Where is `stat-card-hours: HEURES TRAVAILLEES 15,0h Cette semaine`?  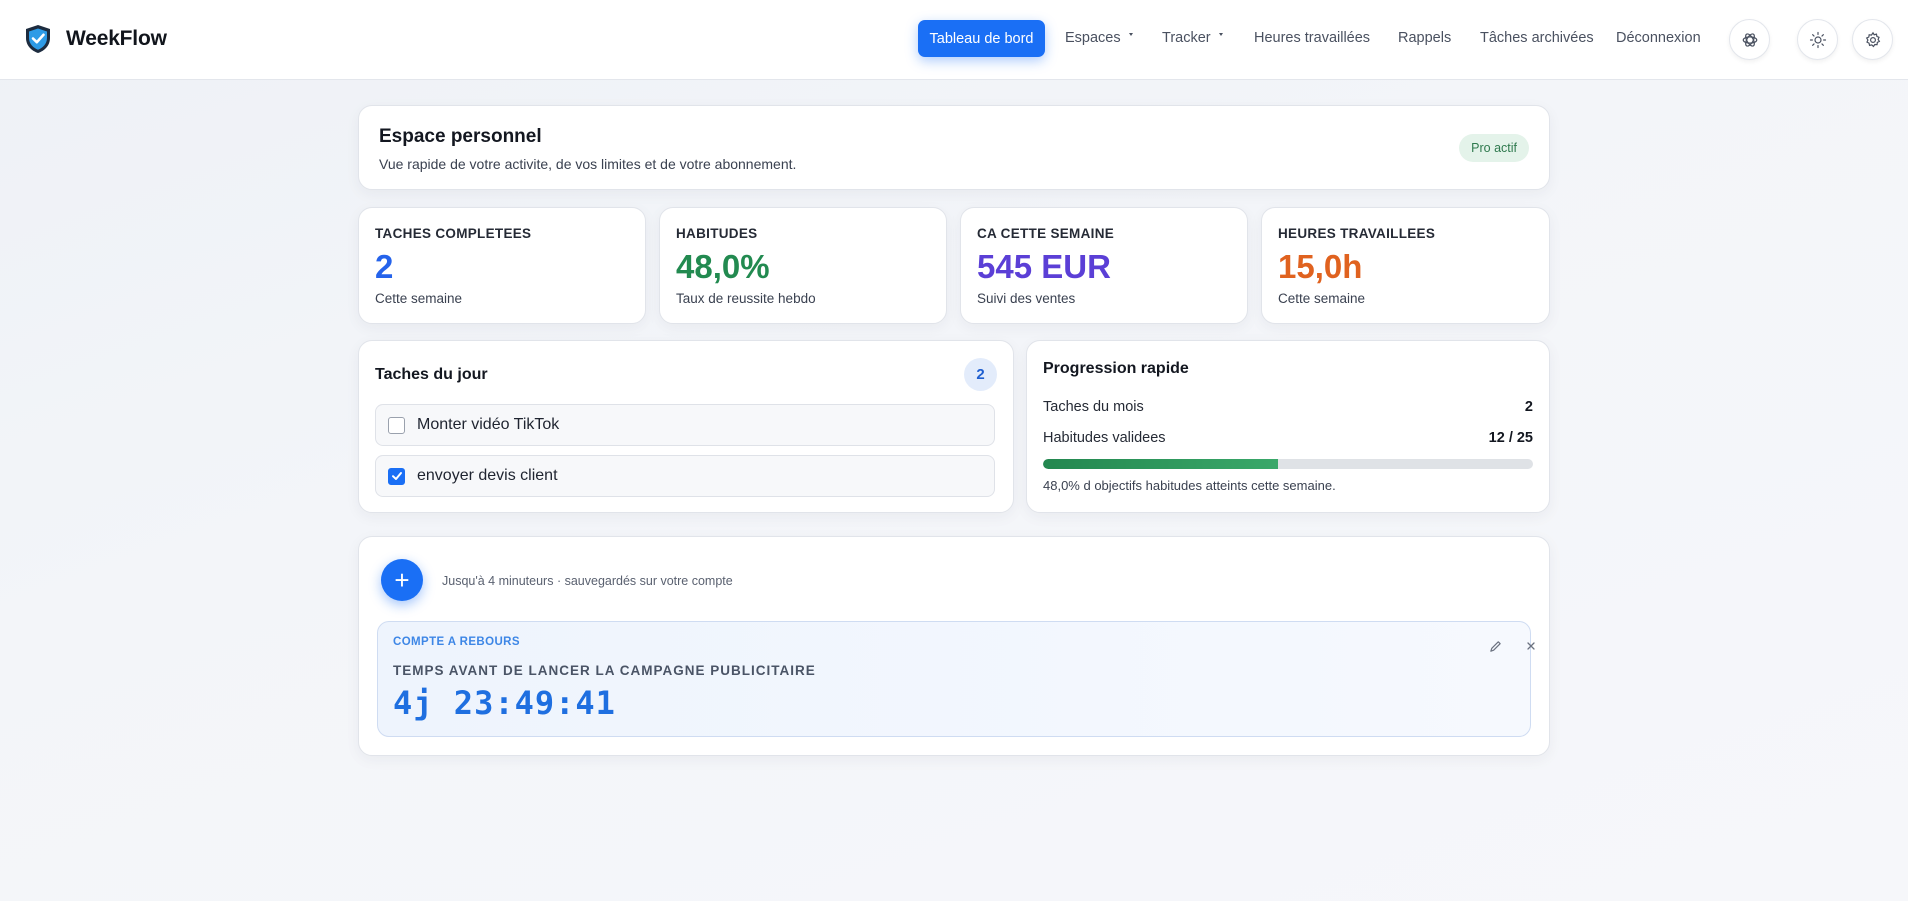
stat-card-hours: HEURES TRAVAILLEES 15,0h Cette semaine is located at coordinates (1405, 265).